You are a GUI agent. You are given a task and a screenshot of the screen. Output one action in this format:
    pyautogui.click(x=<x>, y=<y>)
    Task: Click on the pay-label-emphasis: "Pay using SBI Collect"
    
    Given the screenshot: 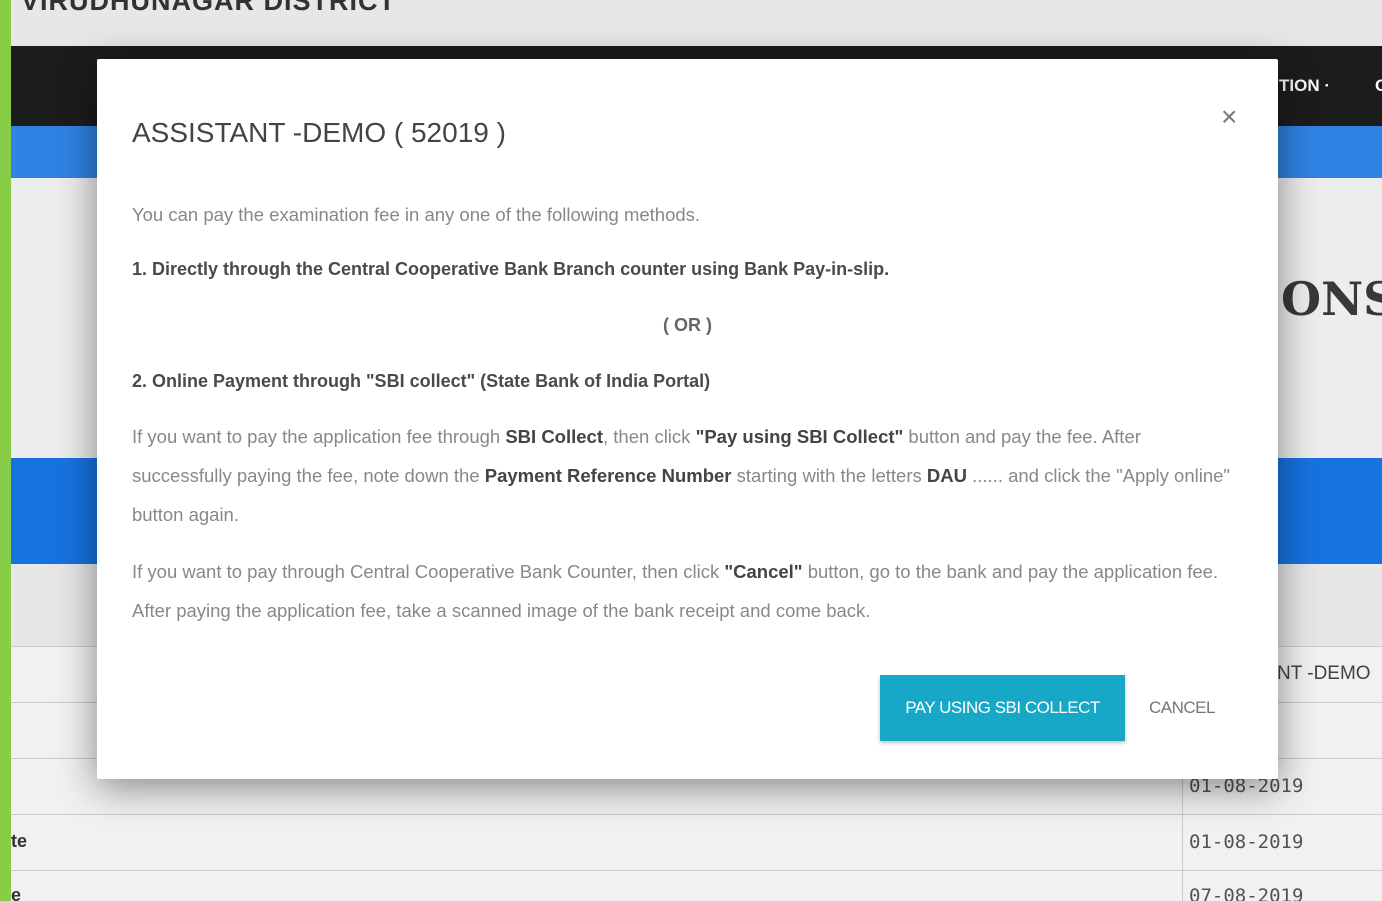 What is the action you would take?
    pyautogui.click(x=799, y=436)
    